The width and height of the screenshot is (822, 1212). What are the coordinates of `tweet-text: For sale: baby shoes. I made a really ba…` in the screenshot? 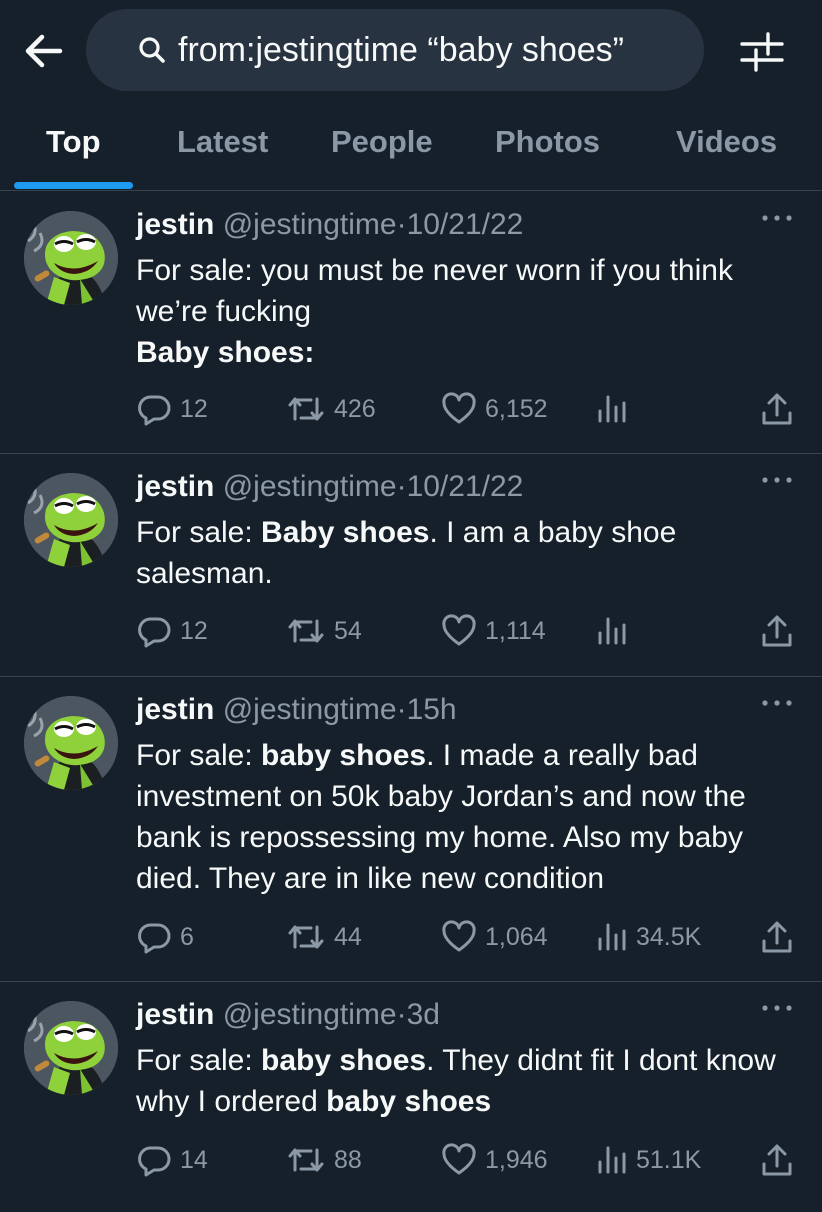 It's located at (471, 817).